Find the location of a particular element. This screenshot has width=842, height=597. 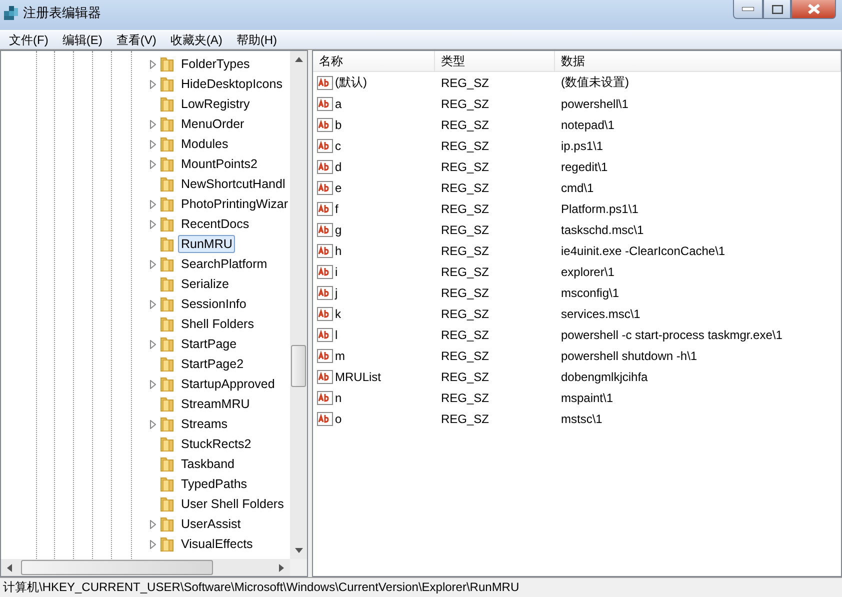

tree-item: PhotoPrintingWizar is located at coordinates (234, 204).